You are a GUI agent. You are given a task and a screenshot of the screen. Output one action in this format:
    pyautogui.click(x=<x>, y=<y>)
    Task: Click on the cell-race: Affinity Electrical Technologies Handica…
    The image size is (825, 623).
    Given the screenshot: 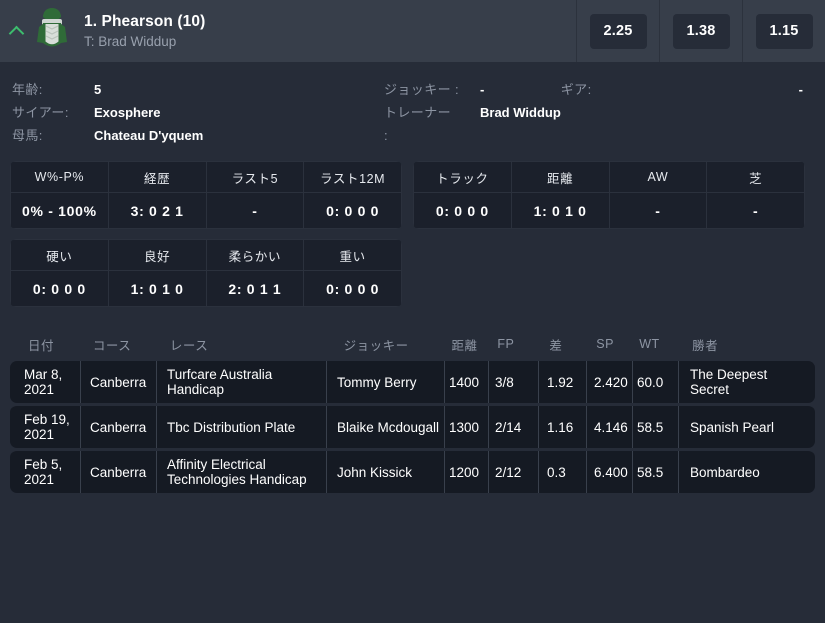 What is the action you would take?
    pyautogui.click(x=241, y=472)
    